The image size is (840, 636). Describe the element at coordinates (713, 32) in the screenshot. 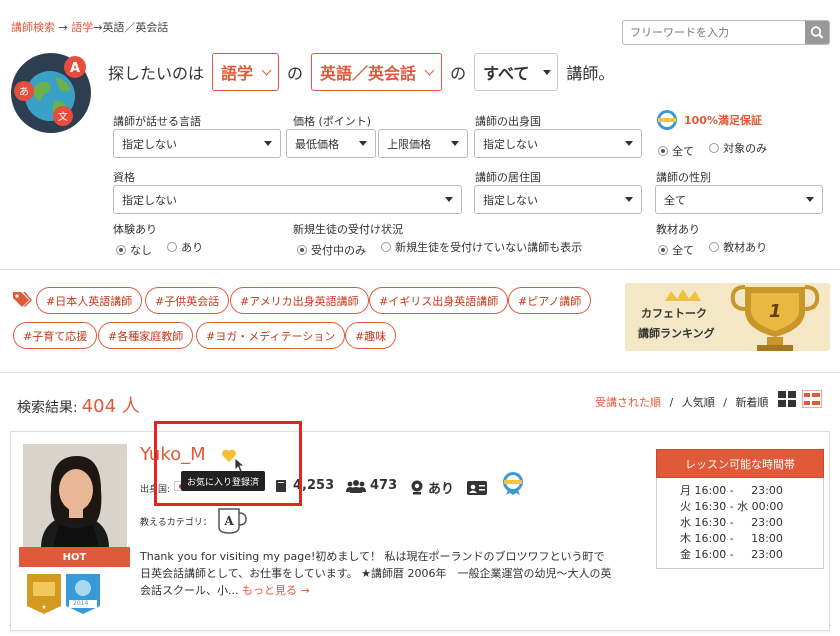

I see `search-input` at that location.